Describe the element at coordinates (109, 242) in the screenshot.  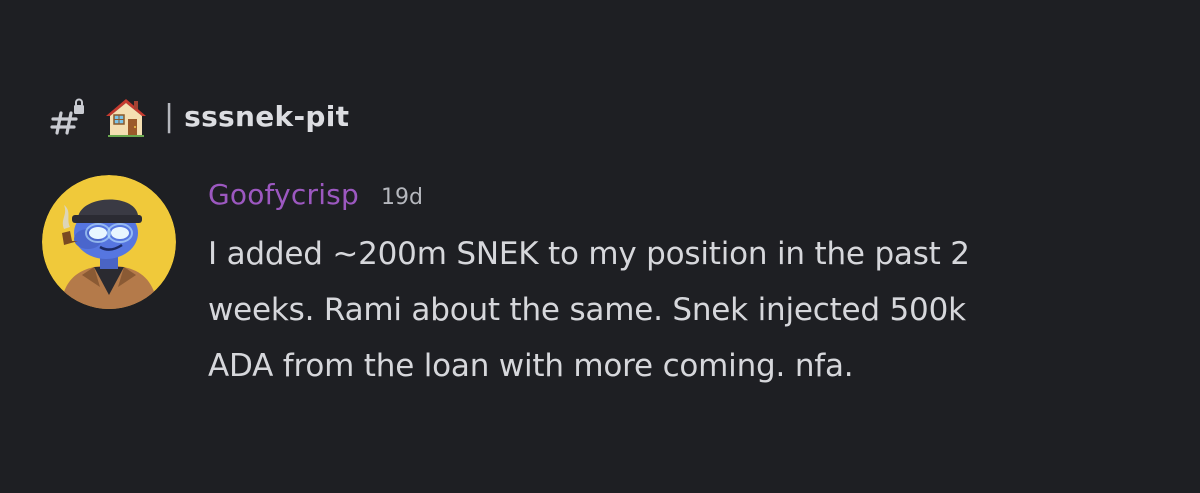
I see `avatar` at that location.